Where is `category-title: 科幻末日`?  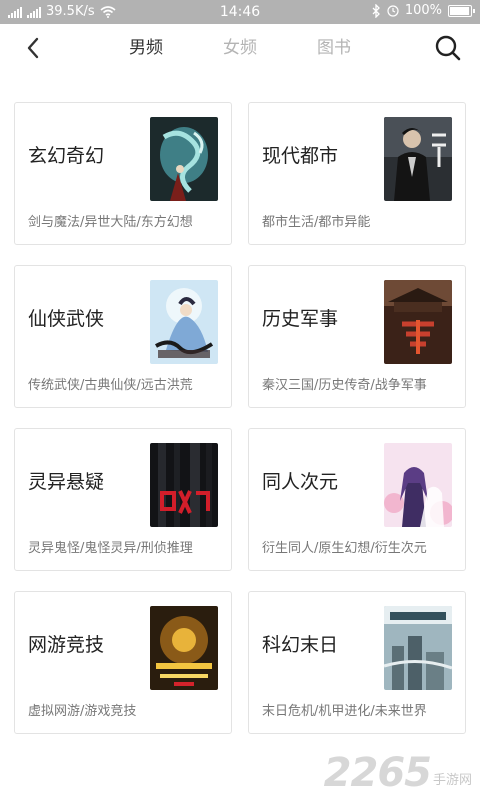 category-title: 科幻末日 is located at coordinates (300, 645).